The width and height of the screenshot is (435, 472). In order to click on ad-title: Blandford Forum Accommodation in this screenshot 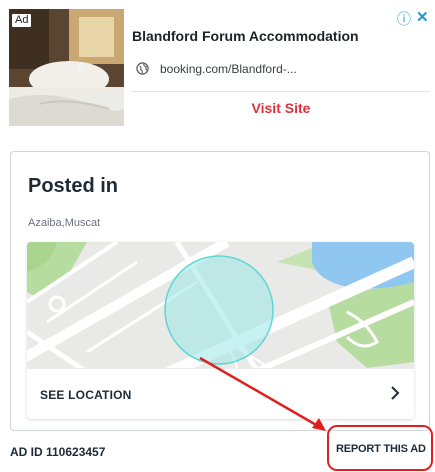, I will do `click(245, 36)`.